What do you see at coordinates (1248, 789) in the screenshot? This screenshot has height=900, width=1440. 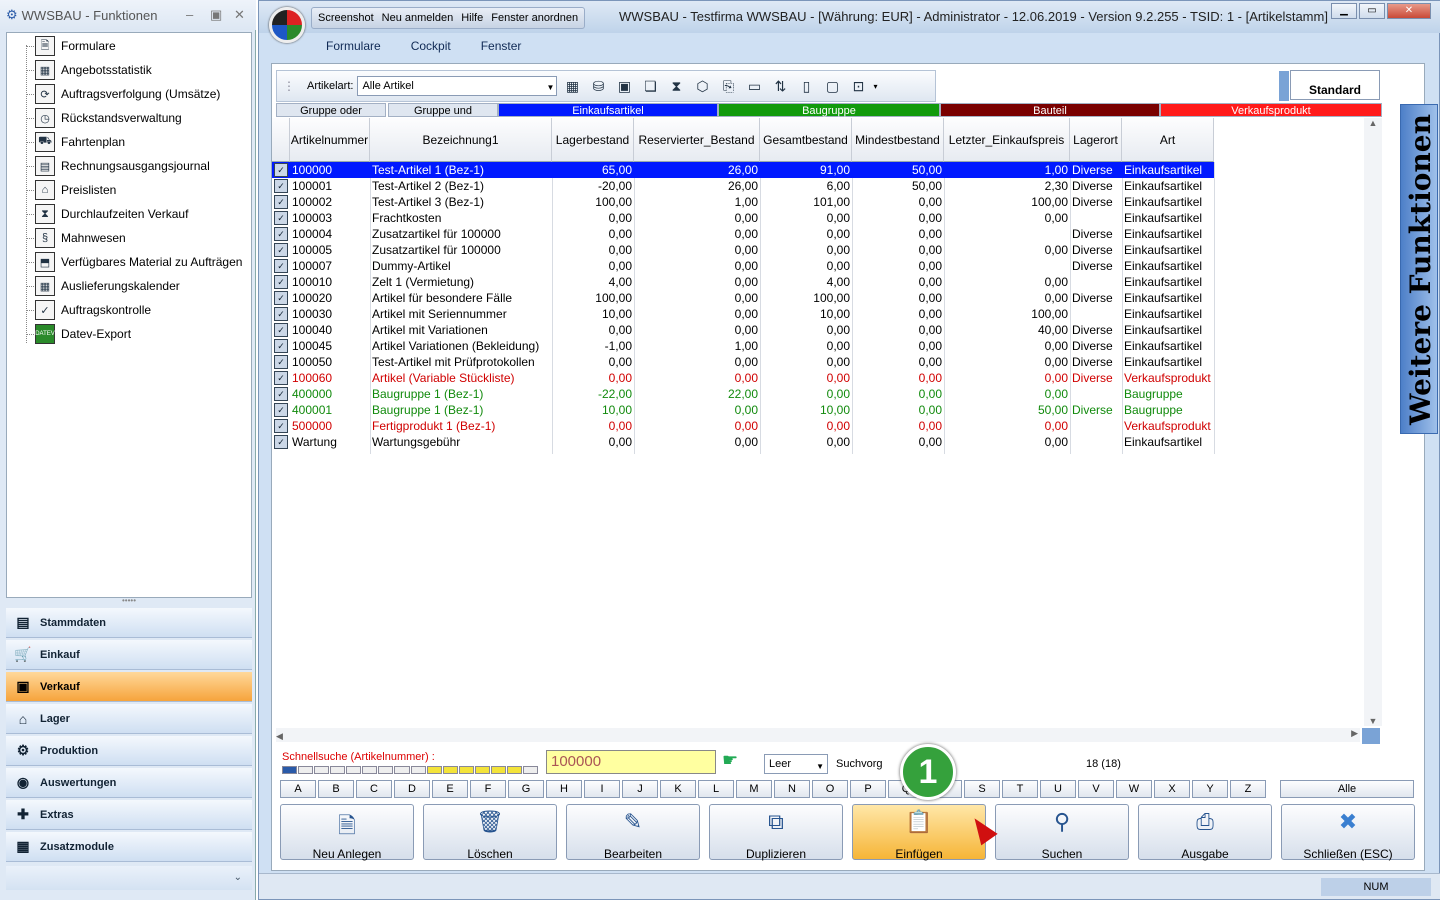 I see `alpha-button-z: Z` at bounding box center [1248, 789].